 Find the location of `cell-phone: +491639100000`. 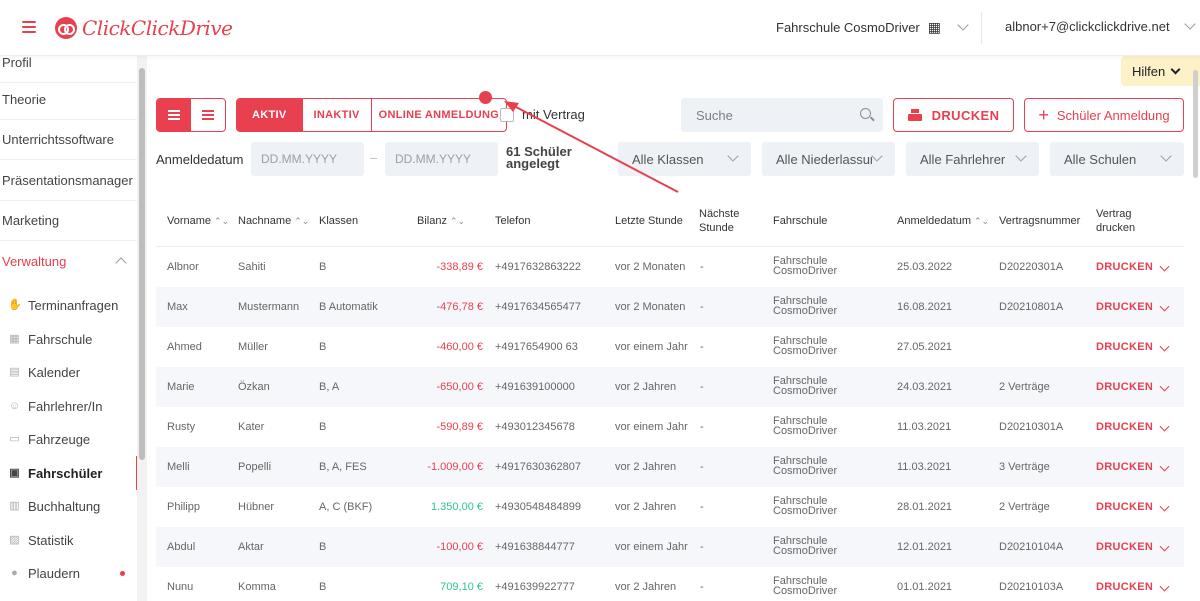

cell-phone: +491639100000 is located at coordinates (535, 387).